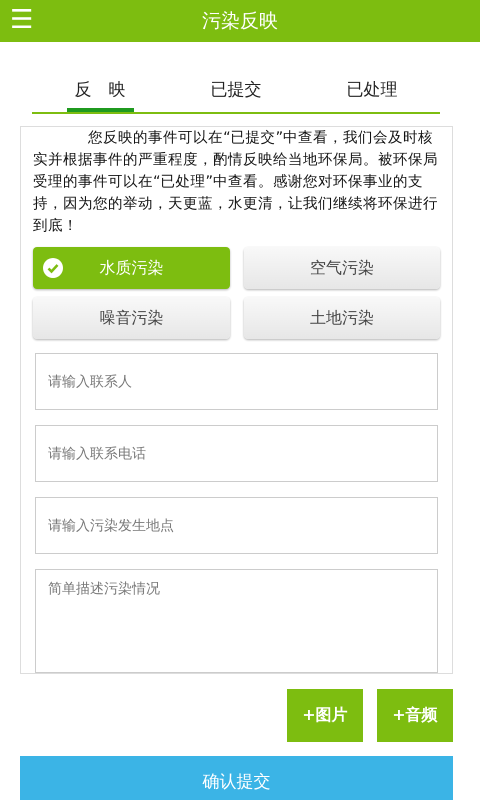 This screenshot has height=800, width=480. Describe the element at coordinates (236, 91) in the screenshot. I see `tab: 已提交` at that location.